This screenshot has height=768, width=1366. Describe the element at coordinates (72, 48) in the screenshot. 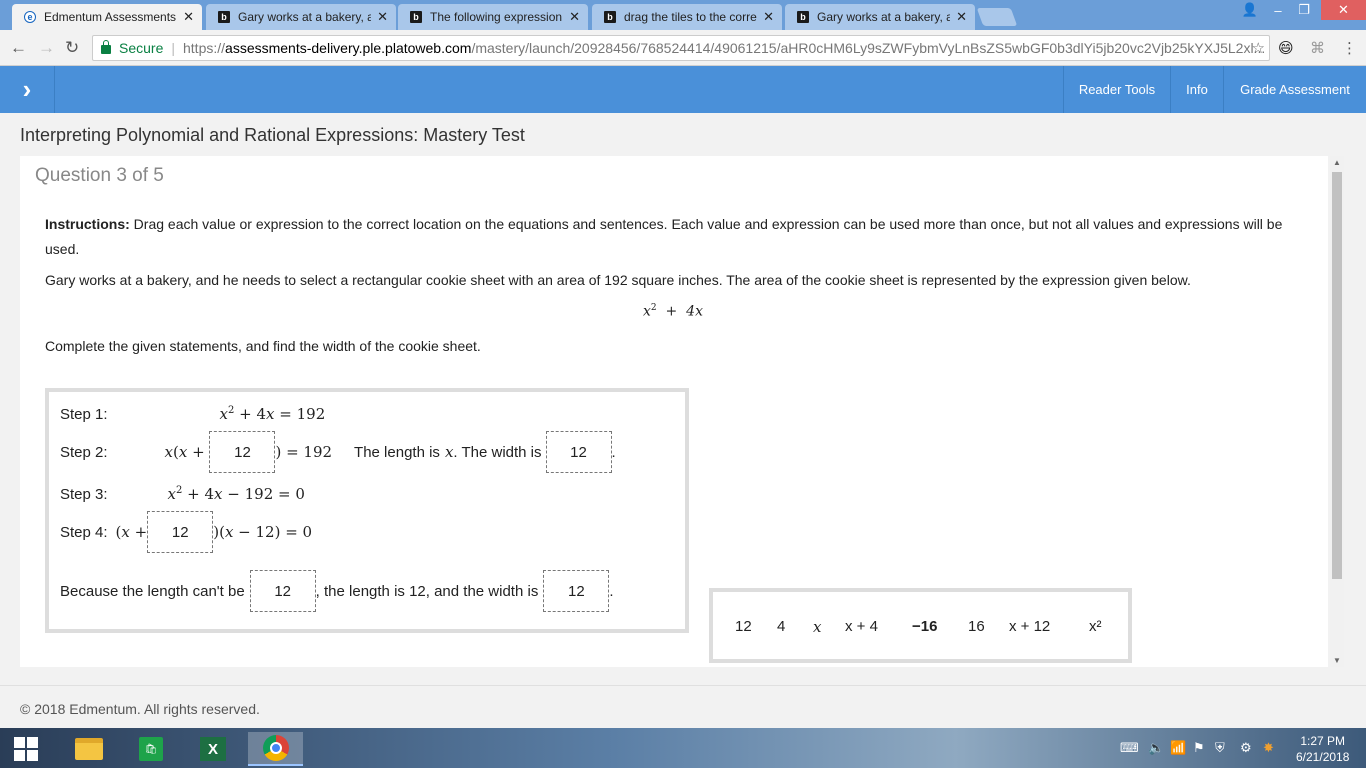

I see `reload-icon: ↻` at that location.